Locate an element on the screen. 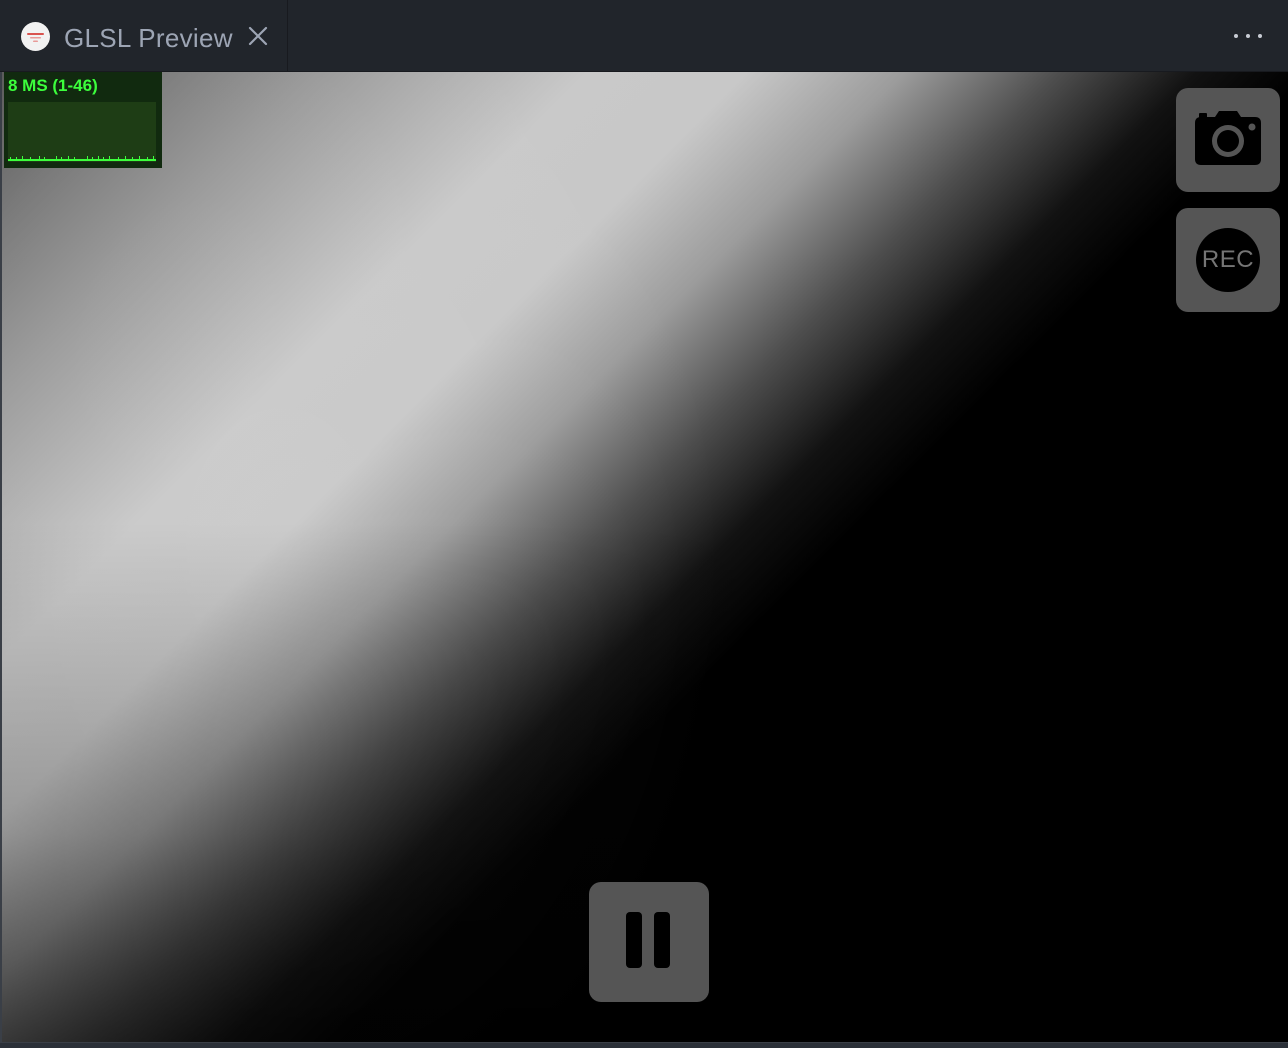 The height and width of the screenshot is (1048, 1288). more-actions-button is located at coordinates (1248, 36).